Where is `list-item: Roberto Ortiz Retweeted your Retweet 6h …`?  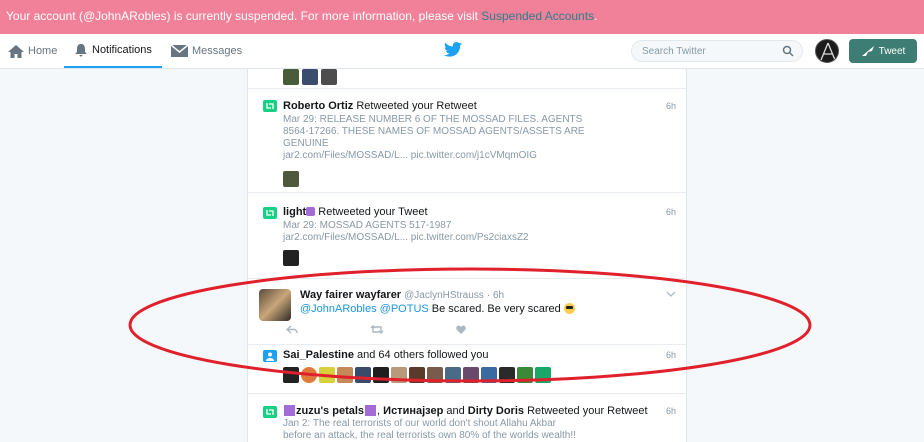
list-item: Roberto Ortiz Retweeted your Retweet 6h … is located at coordinates (467, 141).